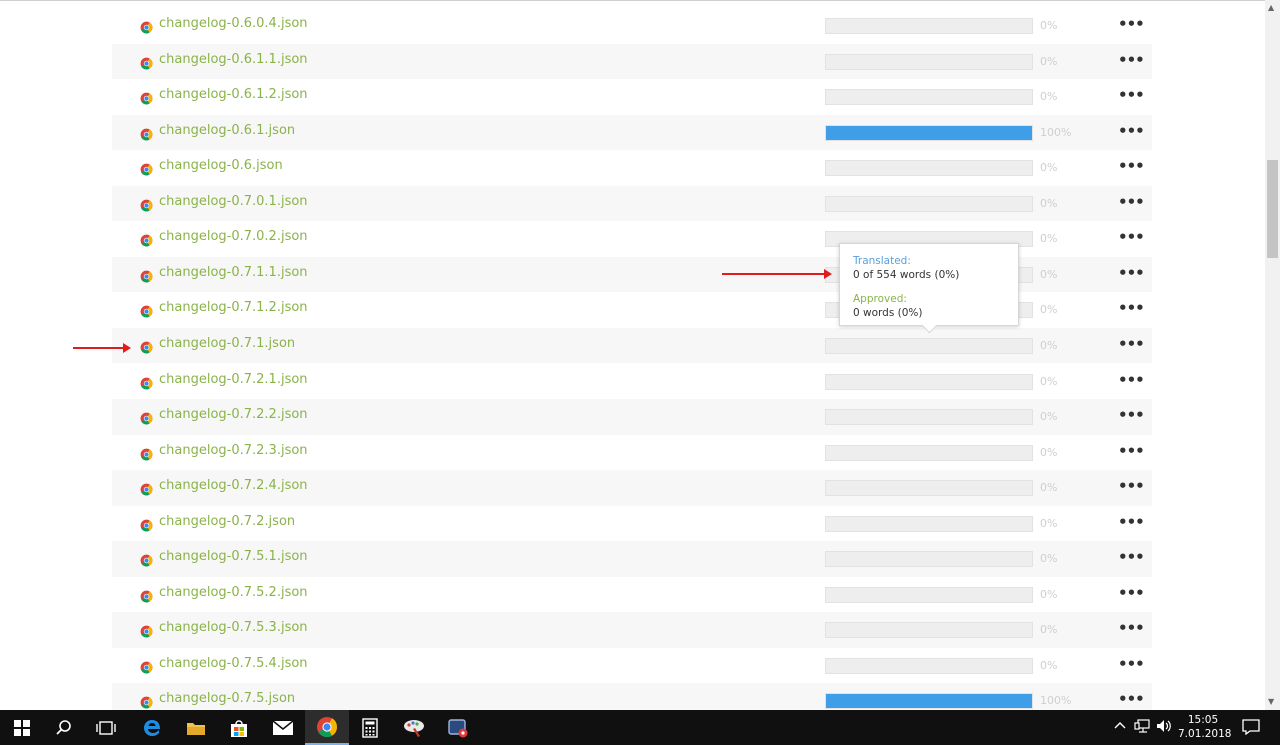 This screenshot has width=1280, height=745. I want to click on file-name-link: changelog-0.6.1.2.json, so click(233, 94).